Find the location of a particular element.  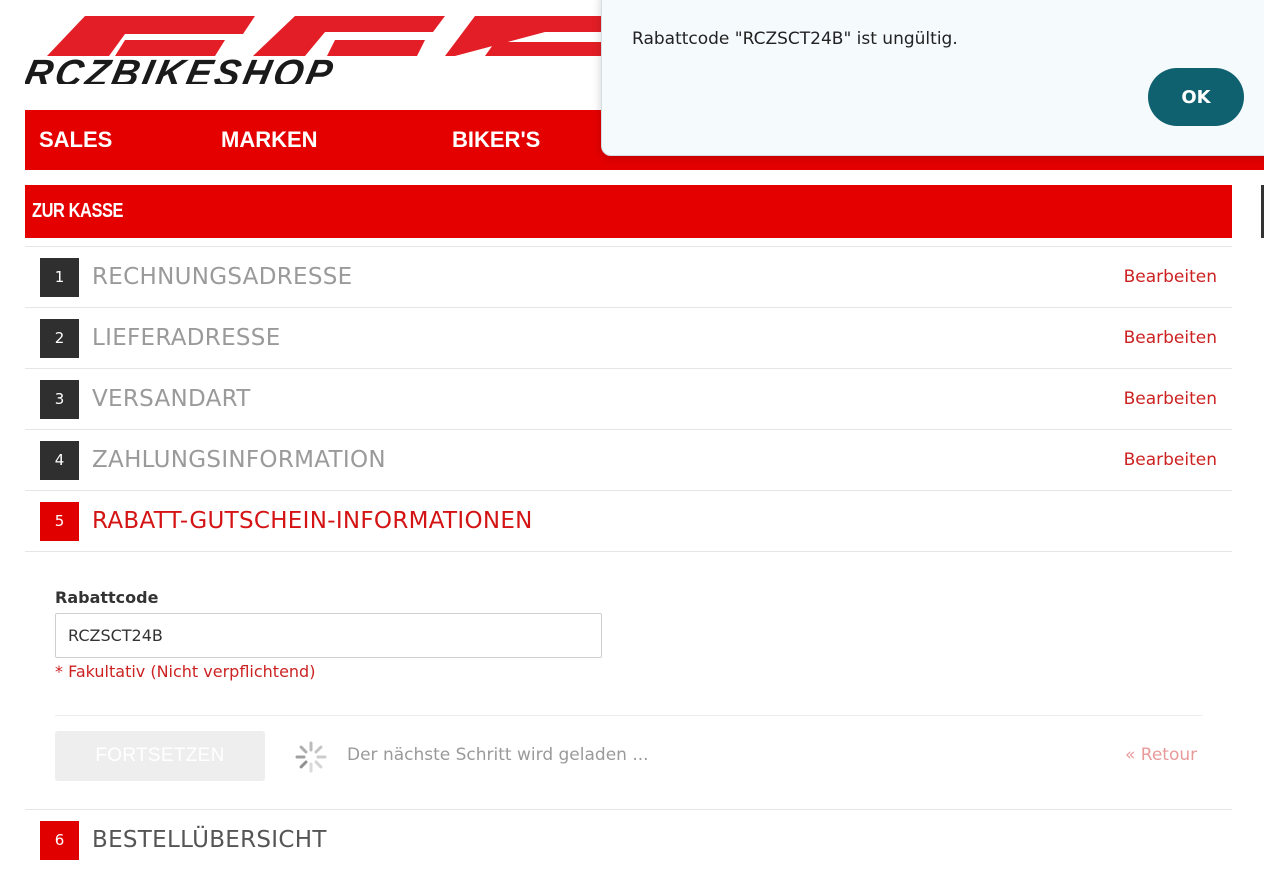

step-number: 3 is located at coordinates (59, 399).